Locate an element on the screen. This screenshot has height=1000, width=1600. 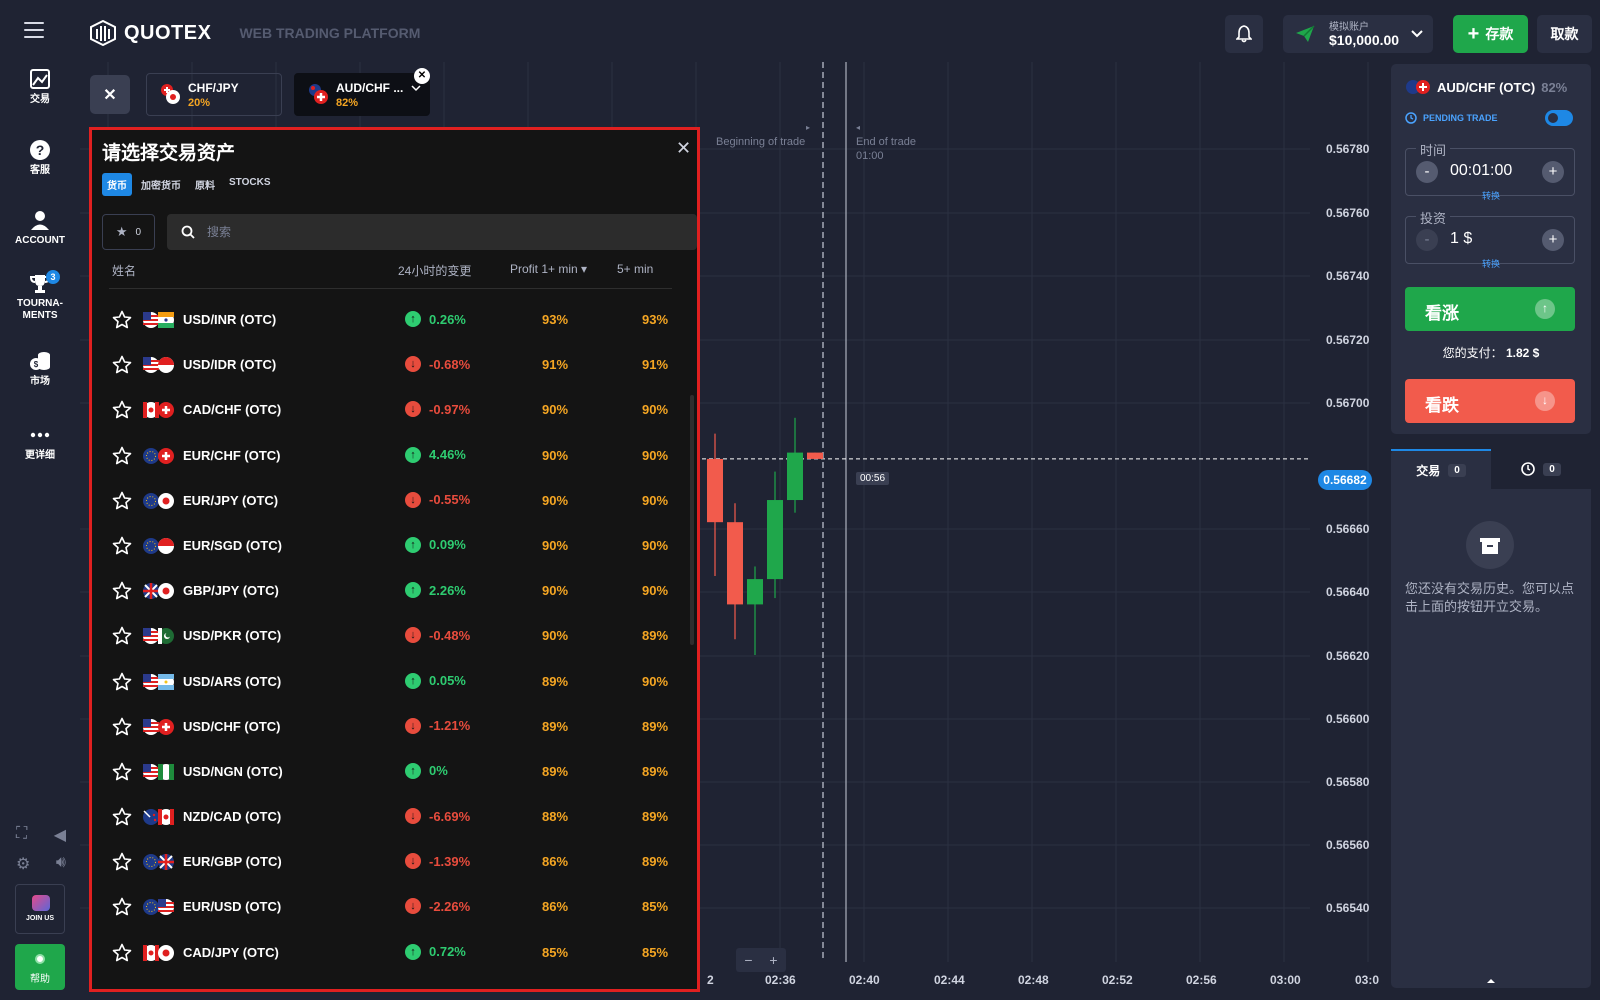
deposit-button: + 存款 is located at coordinates (1490, 34).